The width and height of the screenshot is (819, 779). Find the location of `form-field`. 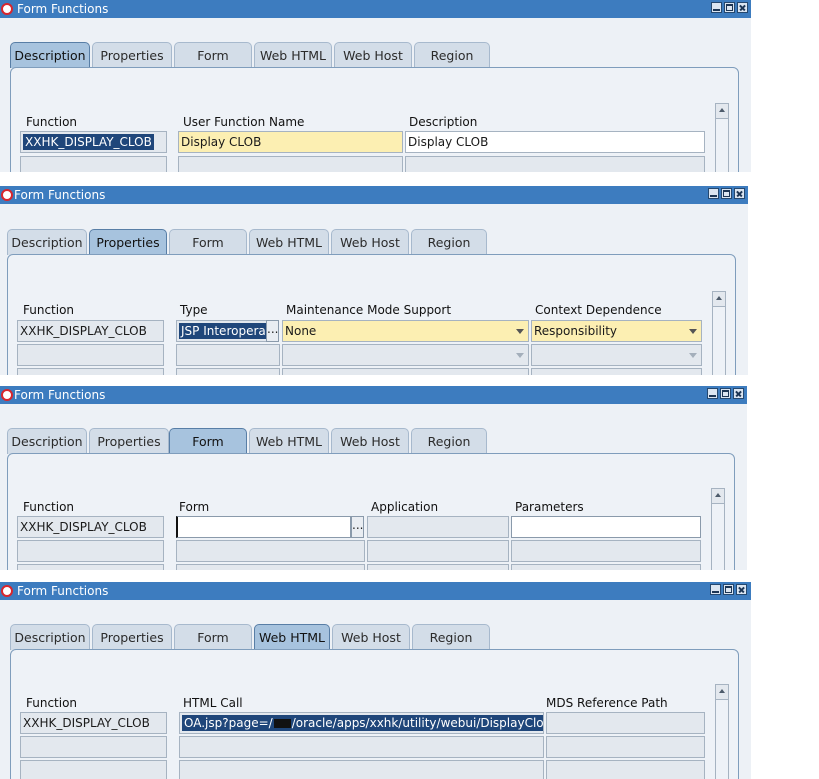

form-field is located at coordinates (263, 527).